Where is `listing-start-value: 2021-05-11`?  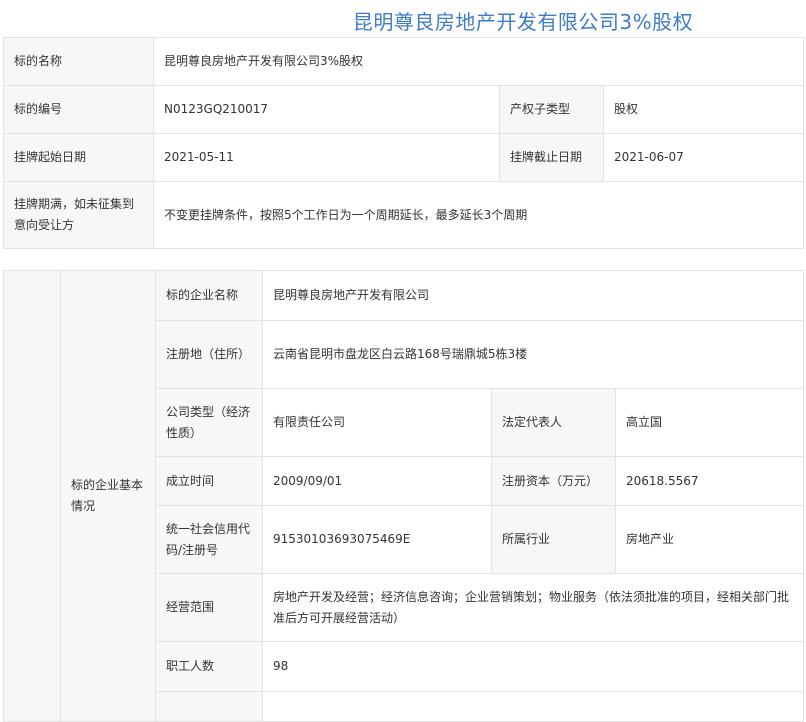 listing-start-value: 2021-05-11 is located at coordinates (326, 157).